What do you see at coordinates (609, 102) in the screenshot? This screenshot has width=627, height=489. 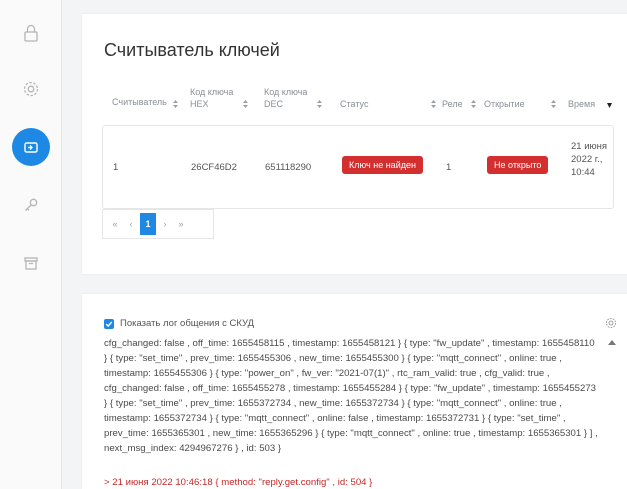 I see `sort-desc-icon` at bounding box center [609, 102].